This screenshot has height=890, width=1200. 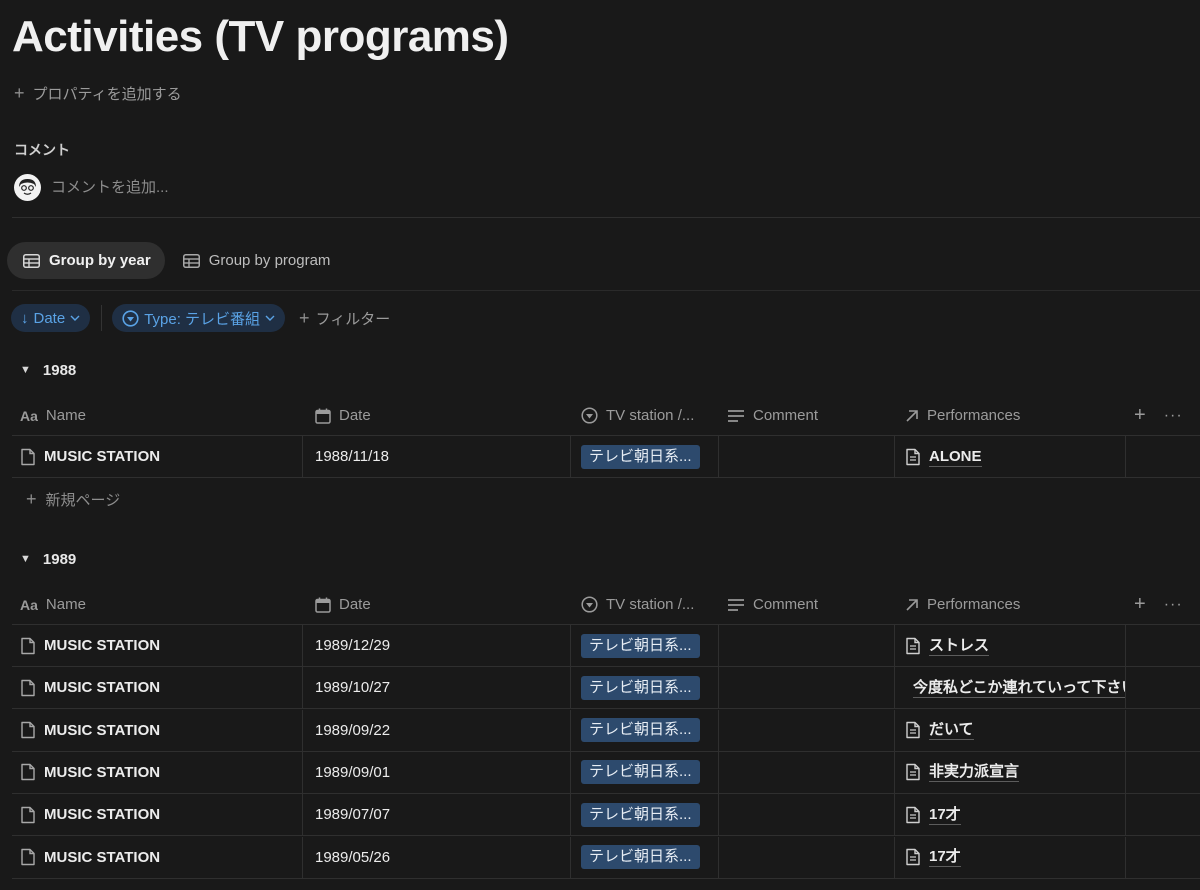 I want to click on add-property-button: + プロパティを追加する, so click(x=98, y=93).